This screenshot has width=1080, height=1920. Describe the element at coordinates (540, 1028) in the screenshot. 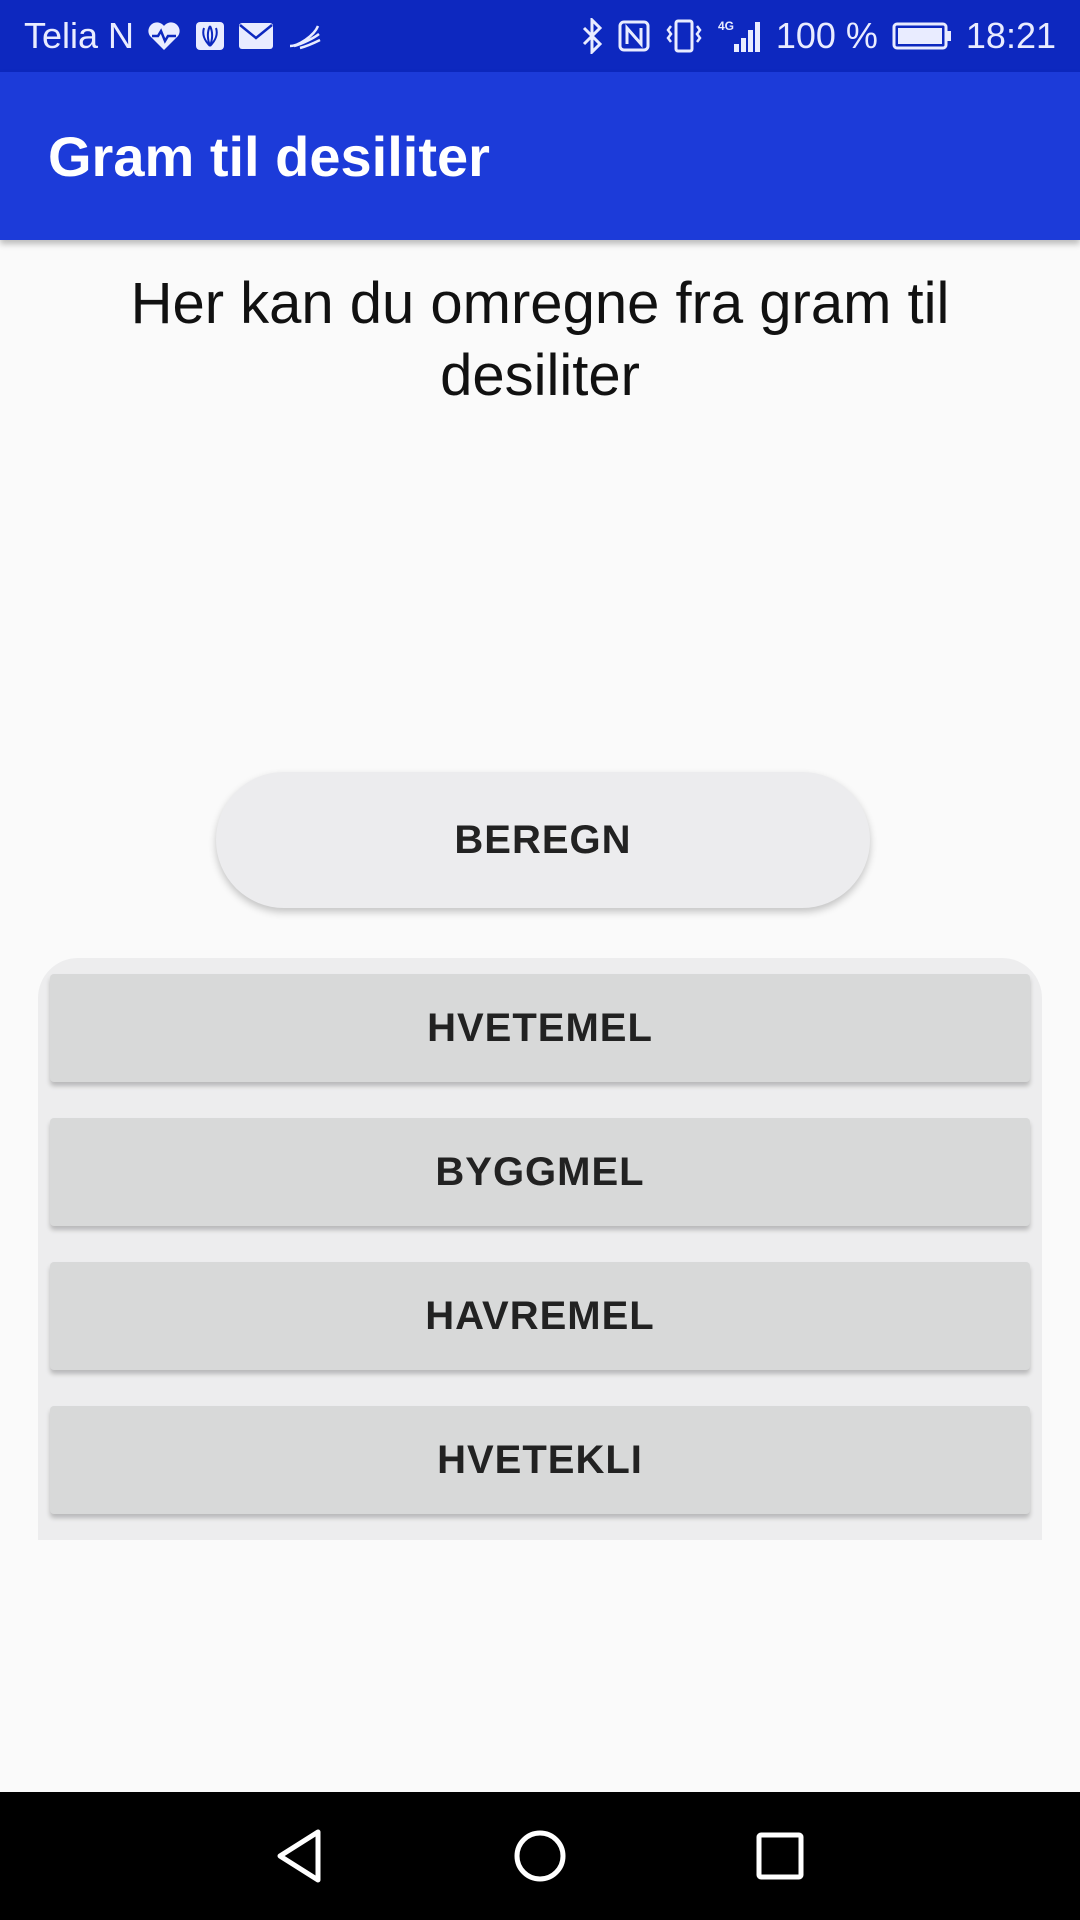

I see `hvetemel-button: HVETEMEL` at that location.